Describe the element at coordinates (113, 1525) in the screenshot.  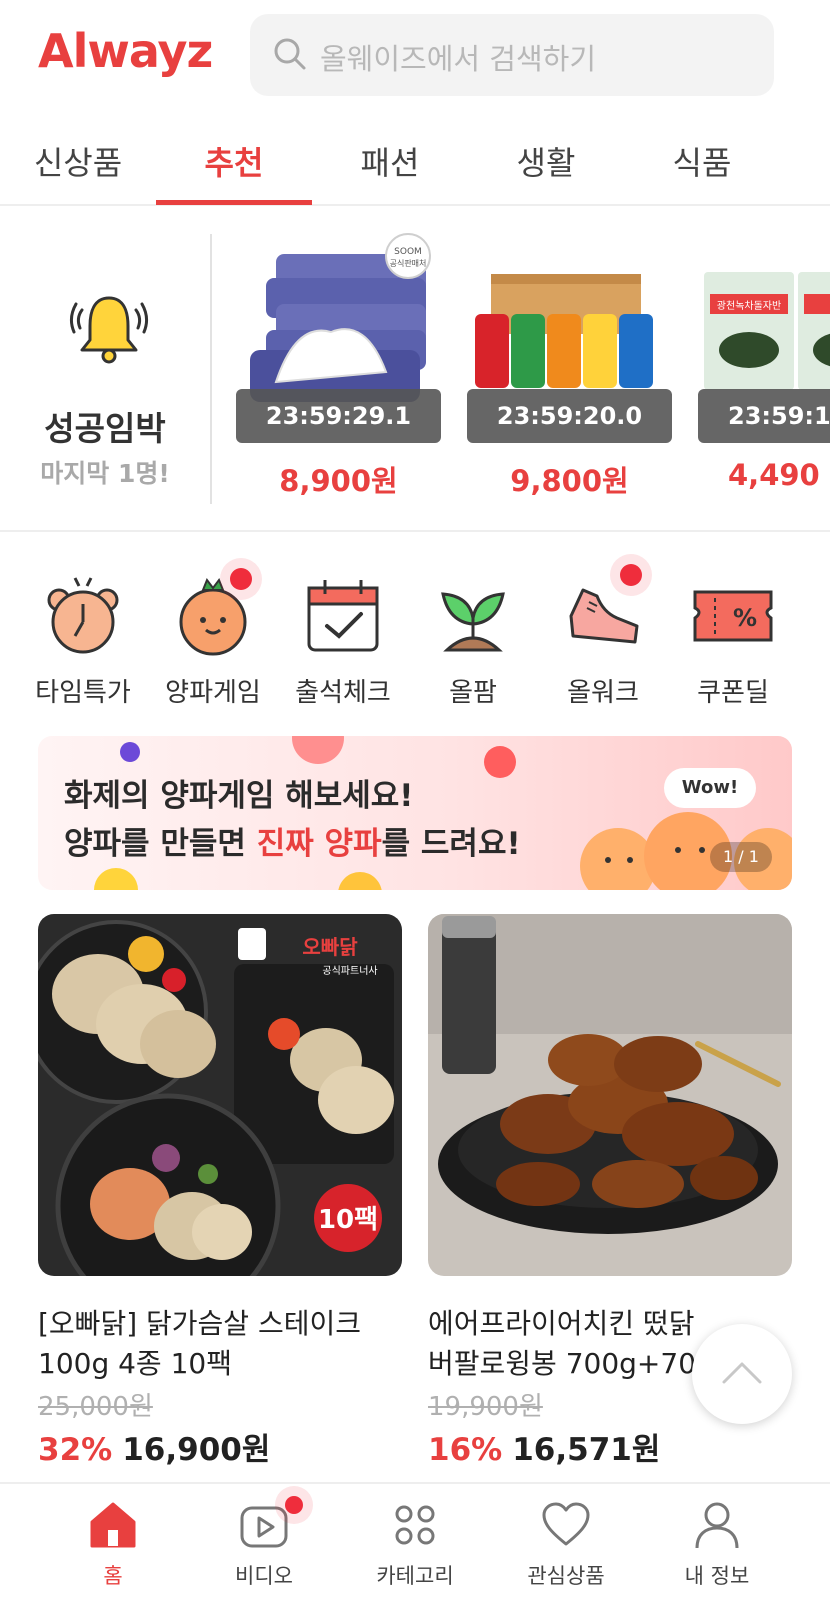
I see `home-icon` at that location.